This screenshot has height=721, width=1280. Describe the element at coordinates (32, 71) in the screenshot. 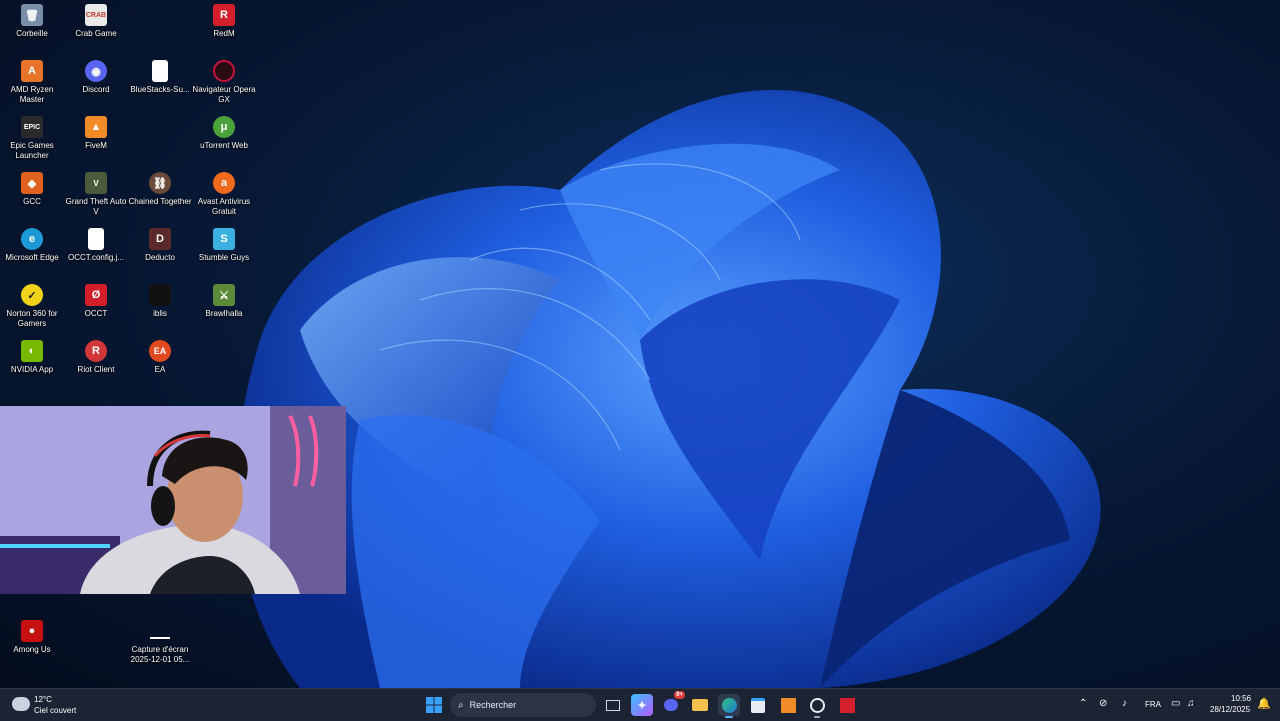

I see `amd-ryzen-icon: A` at that location.